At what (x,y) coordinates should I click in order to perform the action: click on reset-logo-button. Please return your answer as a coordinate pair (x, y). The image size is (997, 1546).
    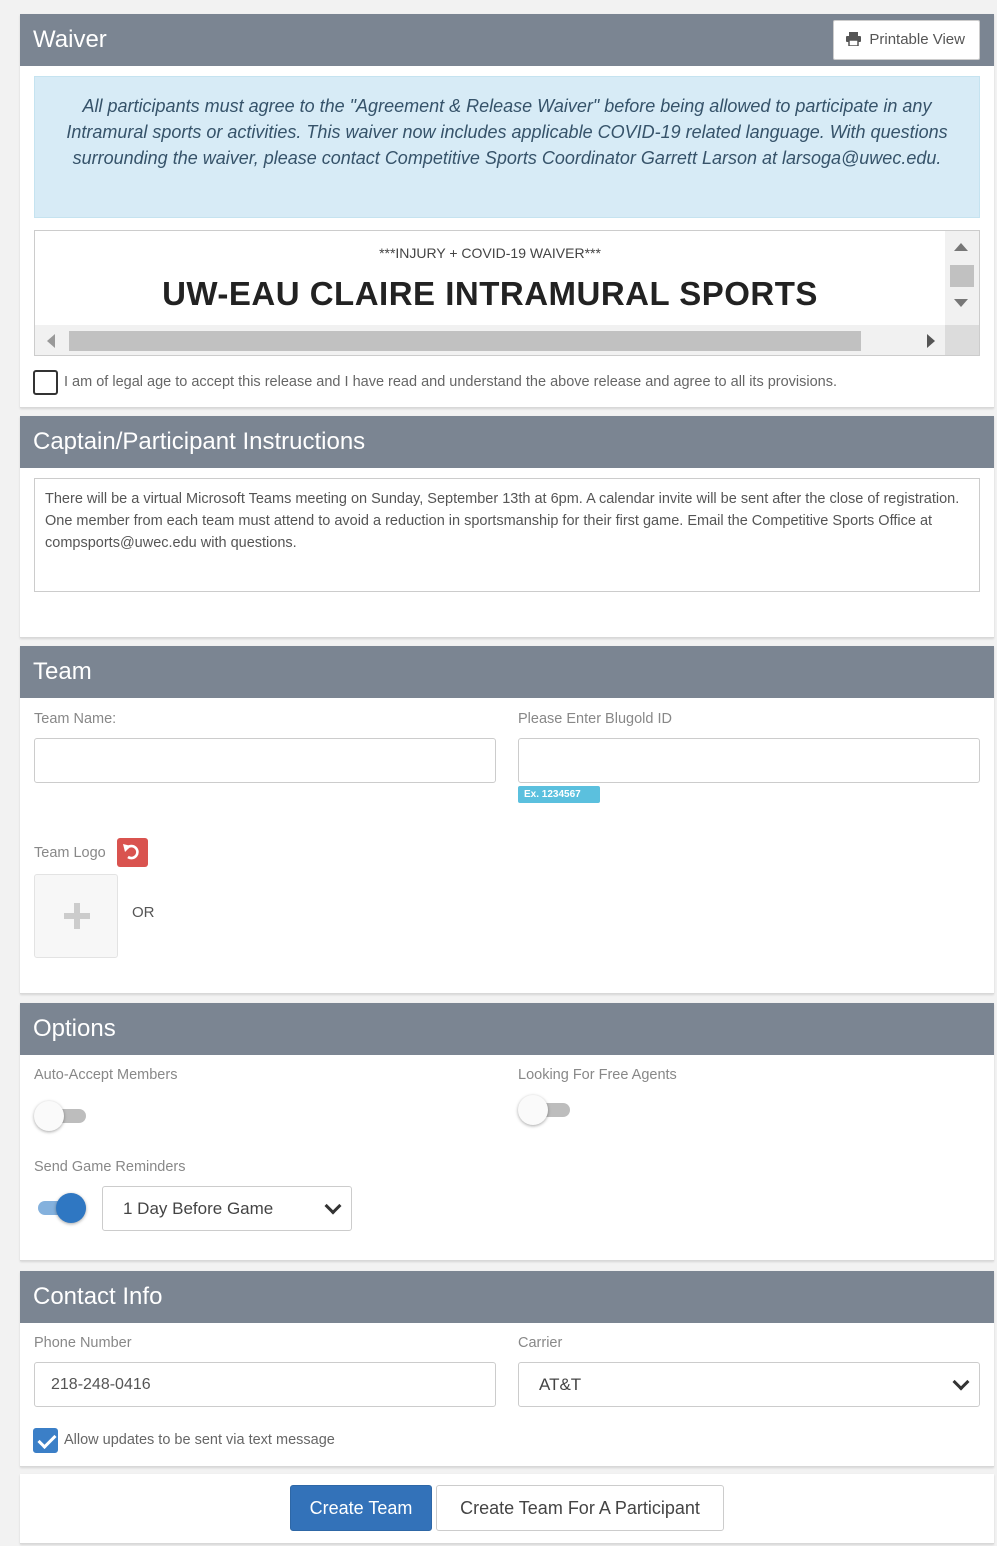
    Looking at the image, I should click on (132, 852).